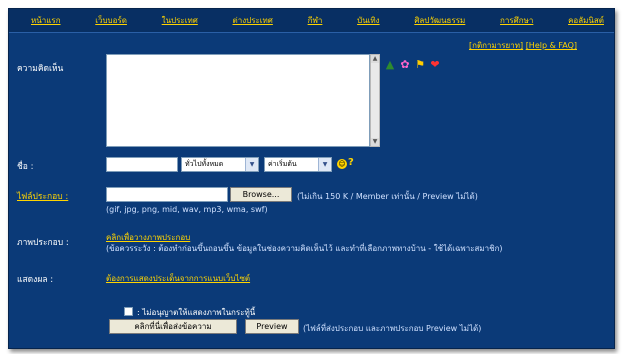 The height and width of the screenshot is (354, 623). What do you see at coordinates (375, 59) in the screenshot?
I see `scroll-up-icon: ▲` at bounding box center [375, 59].